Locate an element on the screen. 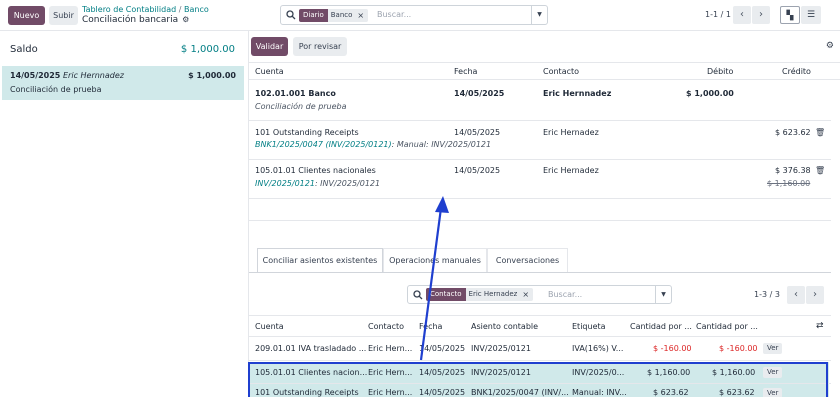  list-header-partner: Contacto is located at coordinates (386, 326).